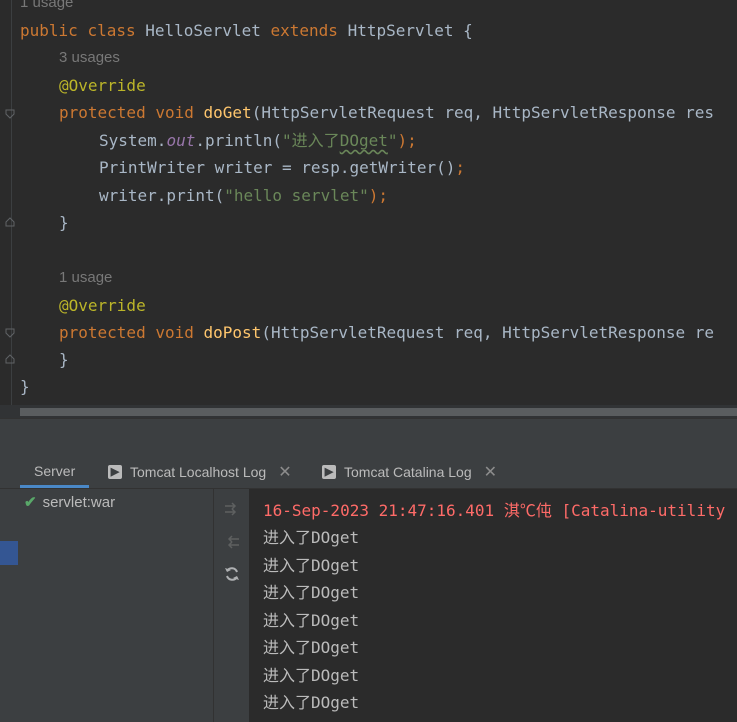  What do you see at coordinates (203, 30) in the screenshot?
I see `class-name: HelloServlet` at bounding box center [203, 30].